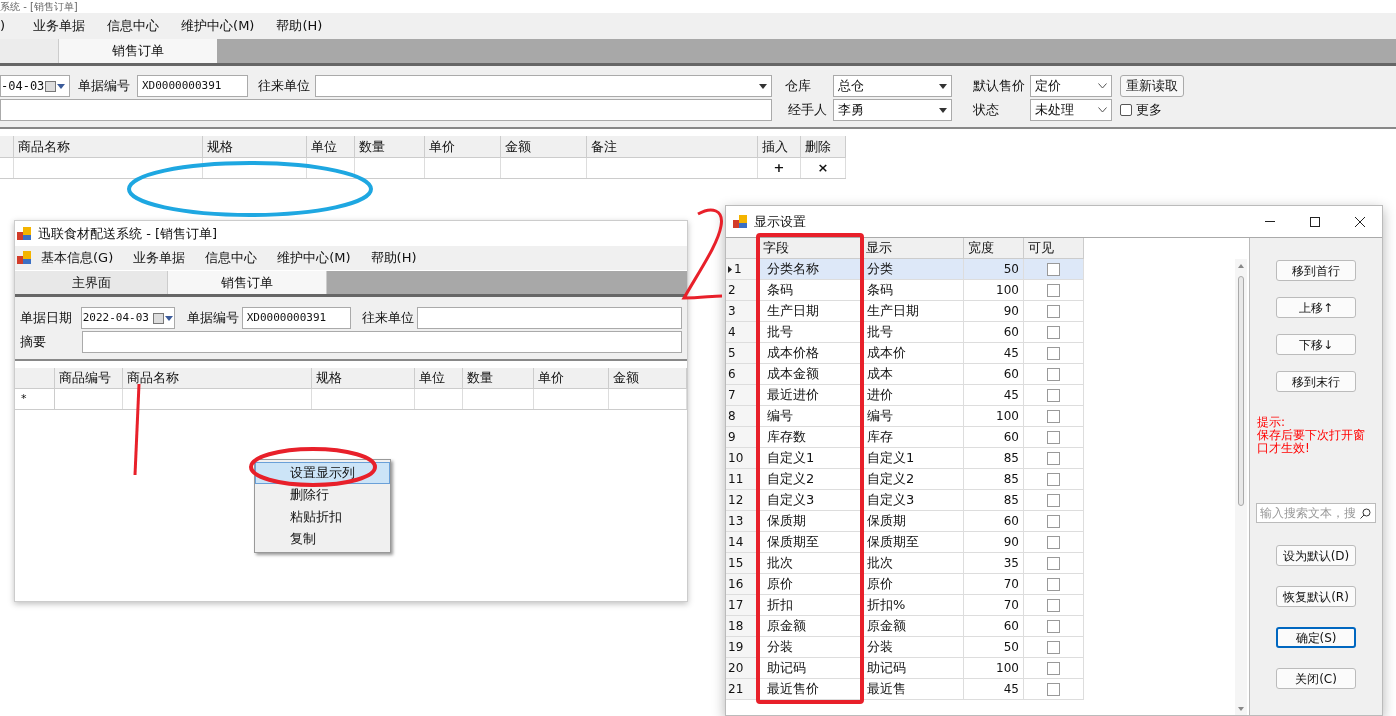  I want to click on partner-field, so click(549, 318).